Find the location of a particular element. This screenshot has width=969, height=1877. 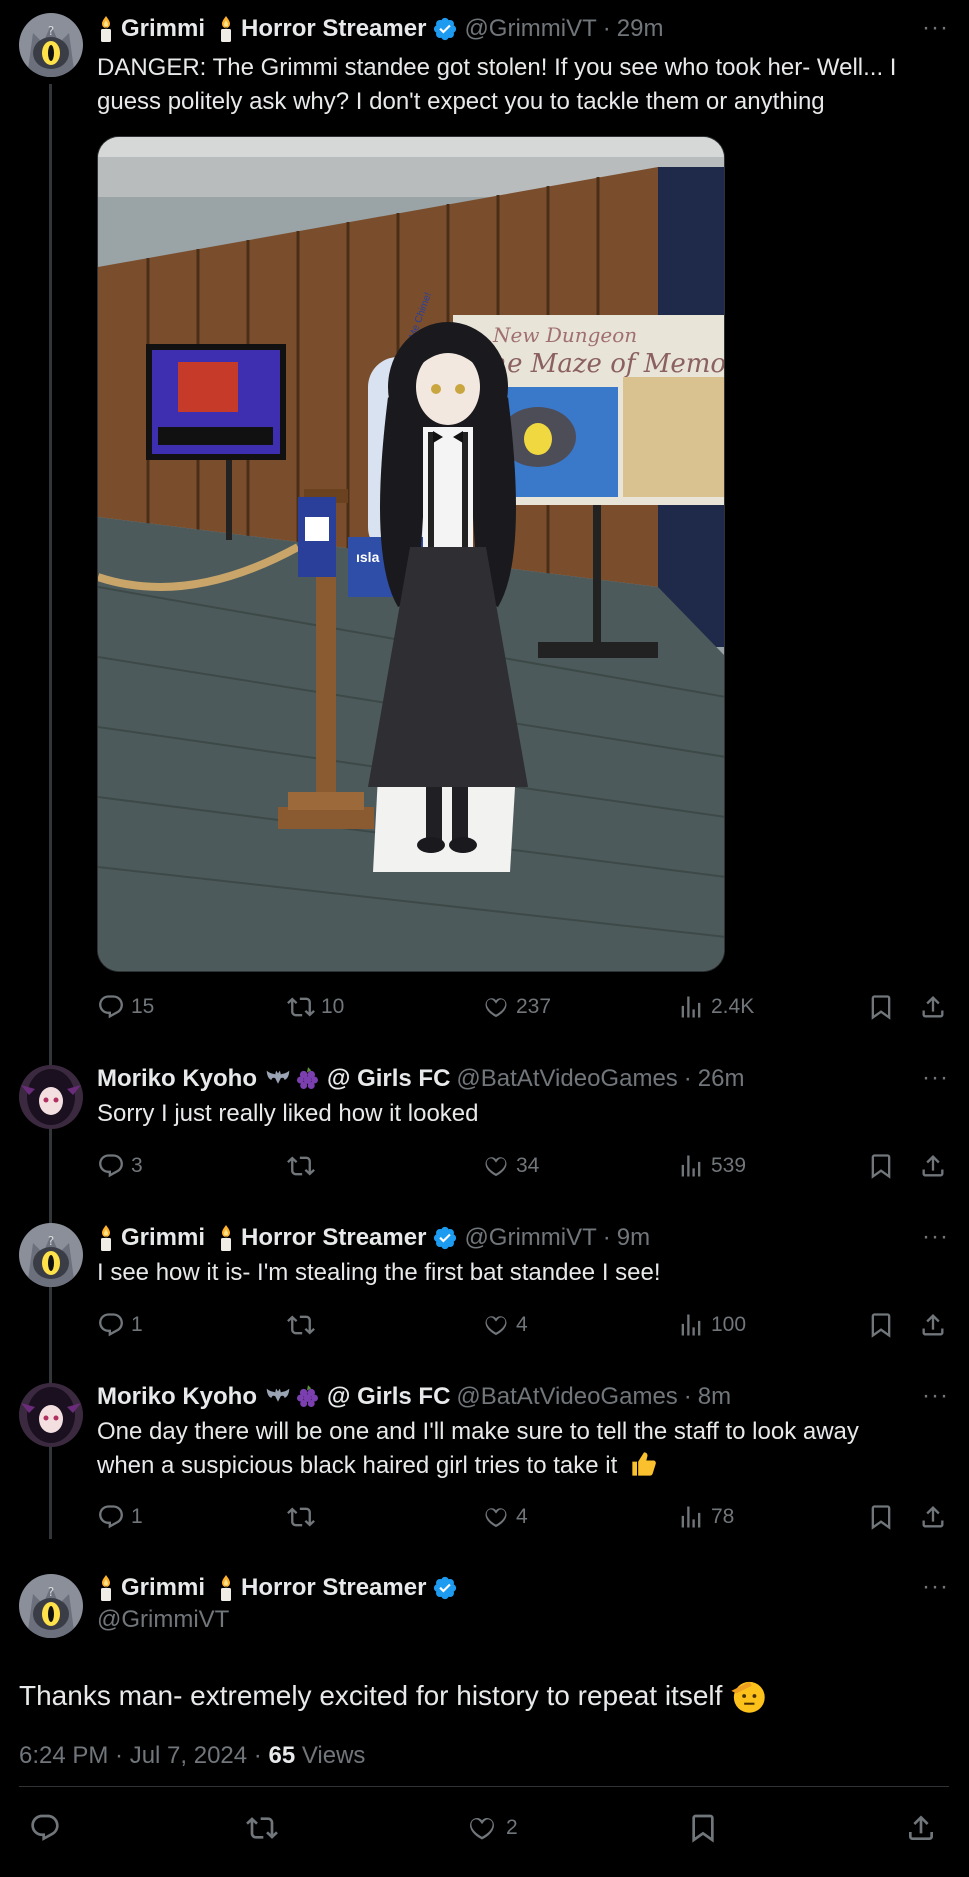

tweet-actions: 2 is located at coordinates (484, 1832).